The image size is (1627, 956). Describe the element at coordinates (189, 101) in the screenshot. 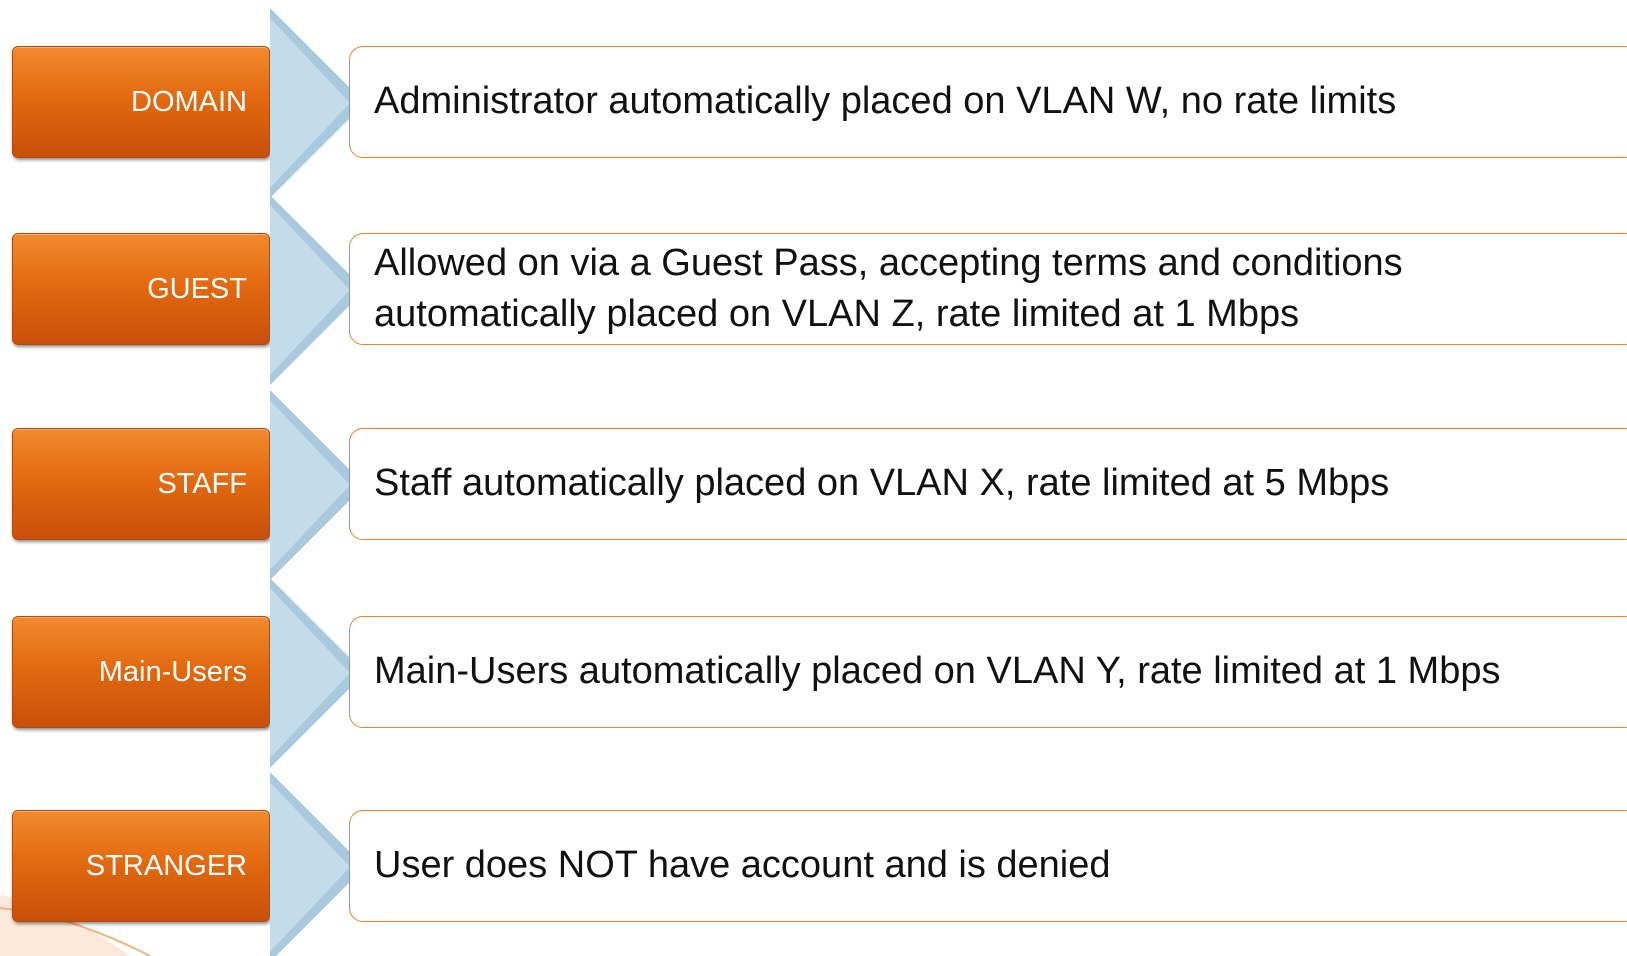

I see `category-label: DOMAIN` at that location.